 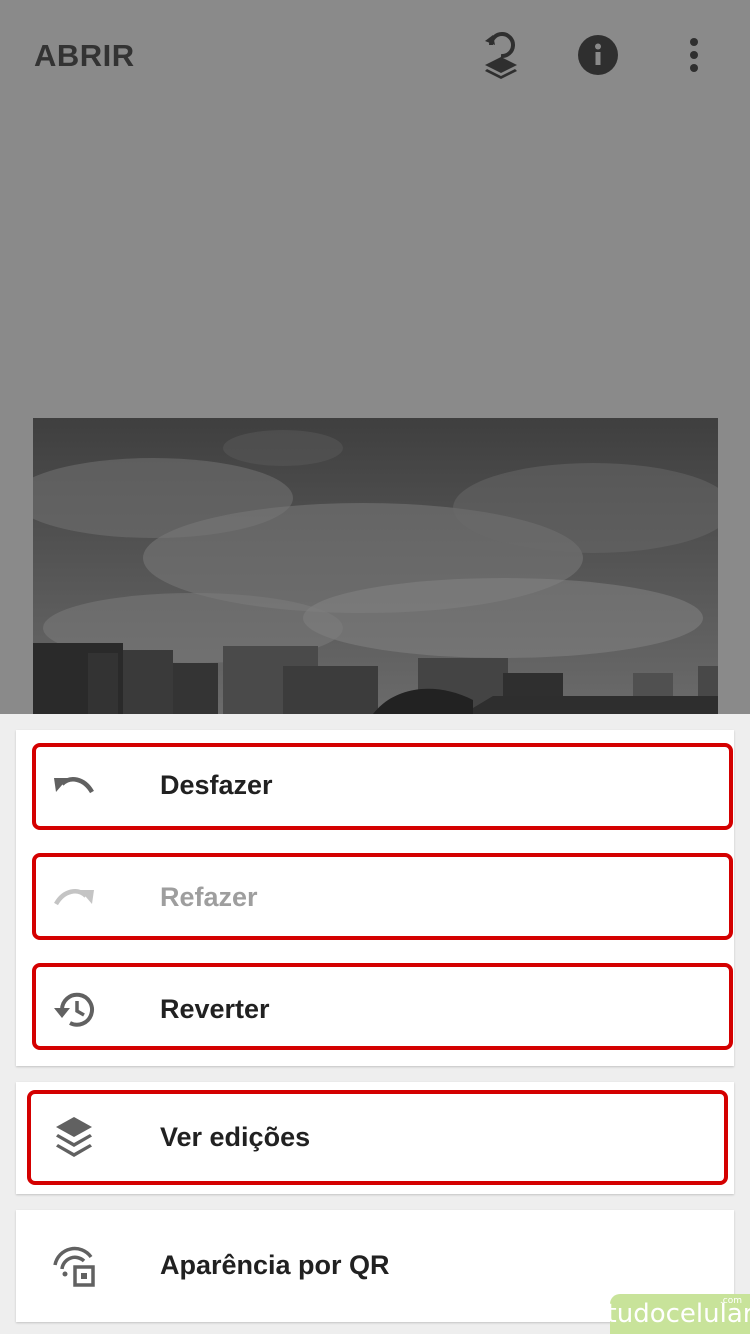 What do you see at coordinates (74, 1010) in the screenshot?
I see `history-icon` at bounding box center [74, 1010].